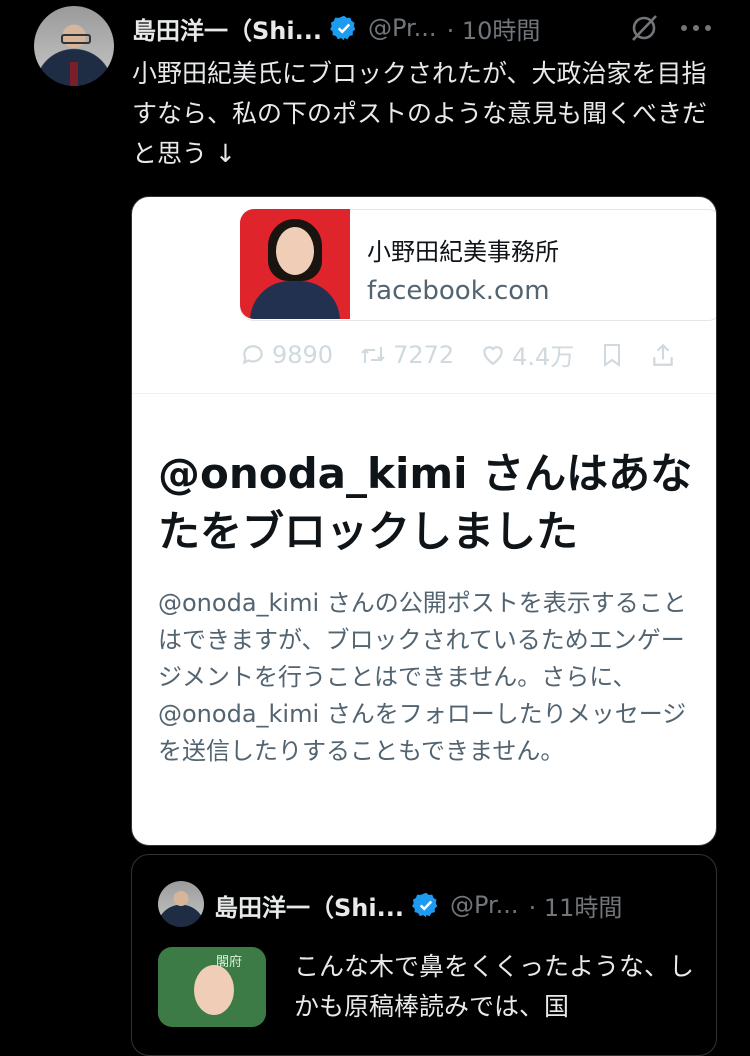  Describe the element at coordinates (424, 393) in the screenshot. I see `divider` at that location.